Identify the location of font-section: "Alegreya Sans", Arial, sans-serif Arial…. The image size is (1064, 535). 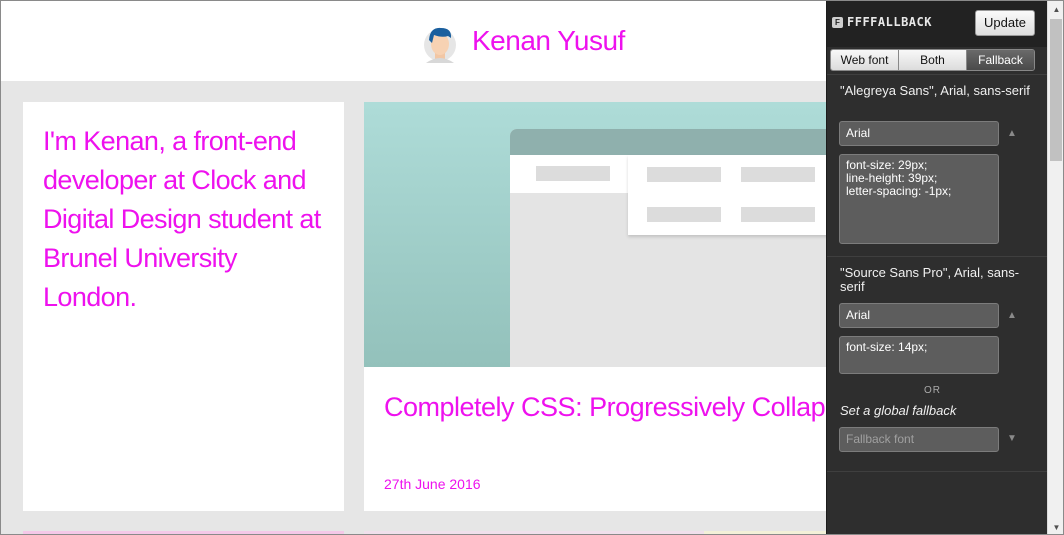
(937, 165).